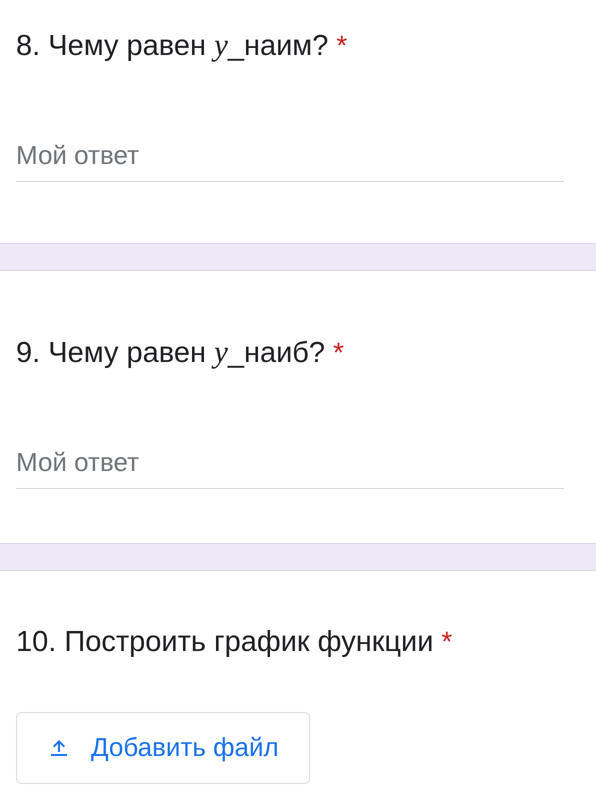 The image size is (596, 799). Describe the element at coordinates (172, 45) in the screenshot. I see `question-title: 8. Чему равен y_наим?` at that location.